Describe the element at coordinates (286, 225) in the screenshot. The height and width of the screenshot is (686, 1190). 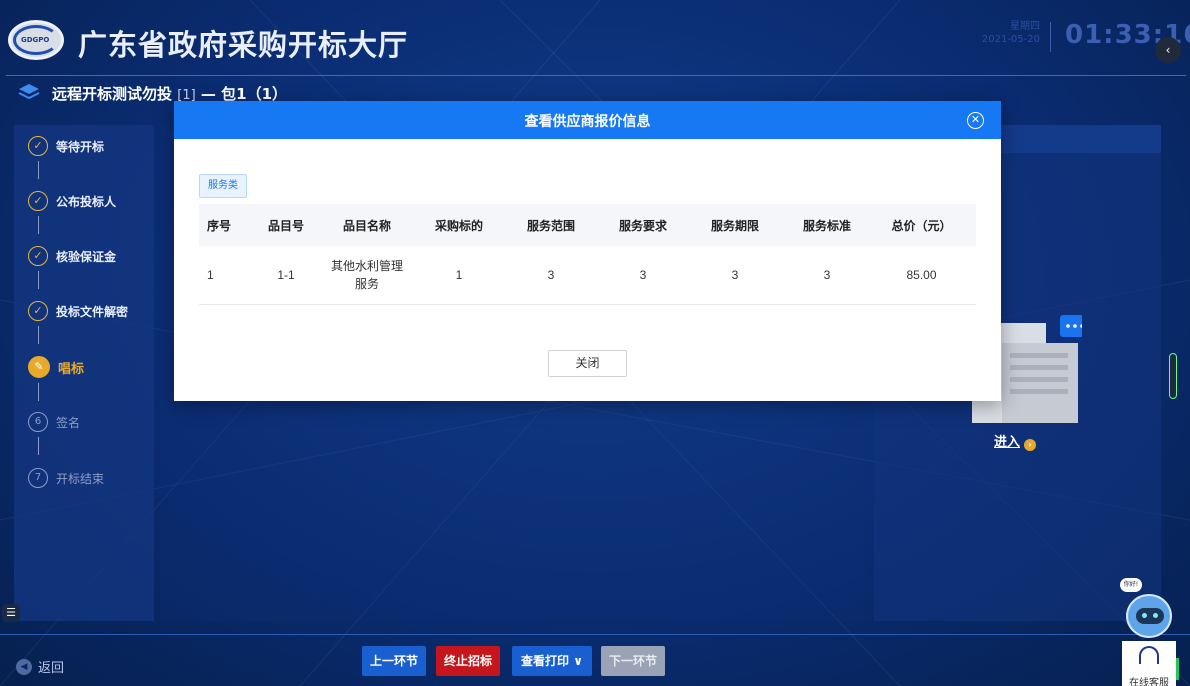
I see `column-header: 品目号` at that location.